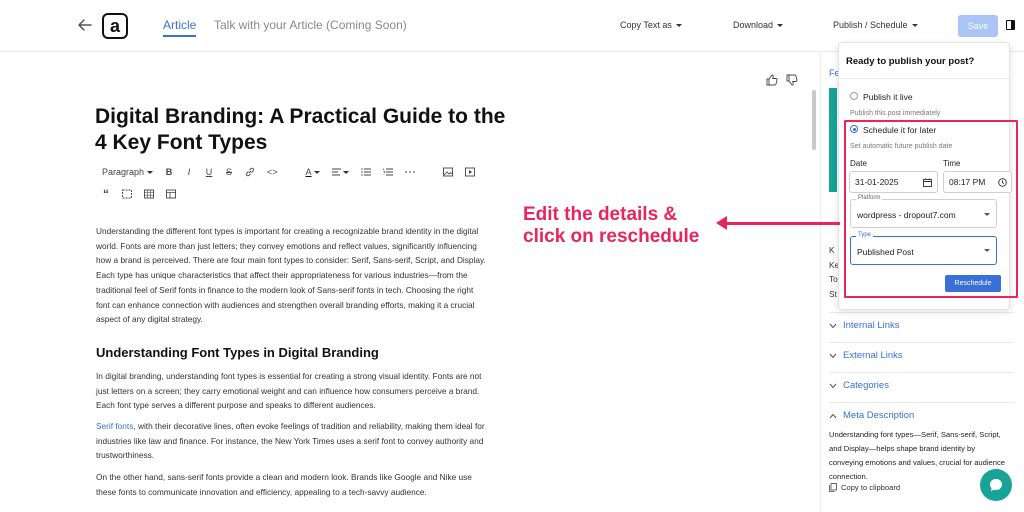  Describe the element at coordinates (250, 172) in the screenshot. I see `link-icon` at that location.